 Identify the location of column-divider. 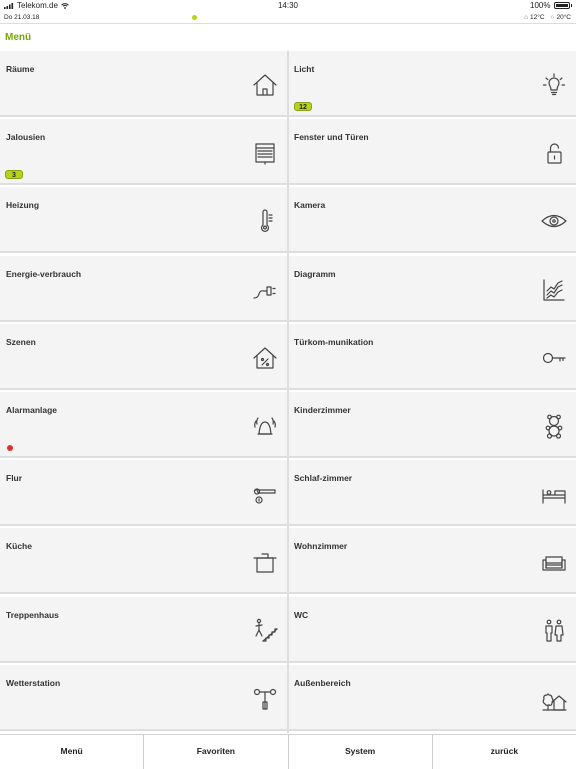
(288, 392).